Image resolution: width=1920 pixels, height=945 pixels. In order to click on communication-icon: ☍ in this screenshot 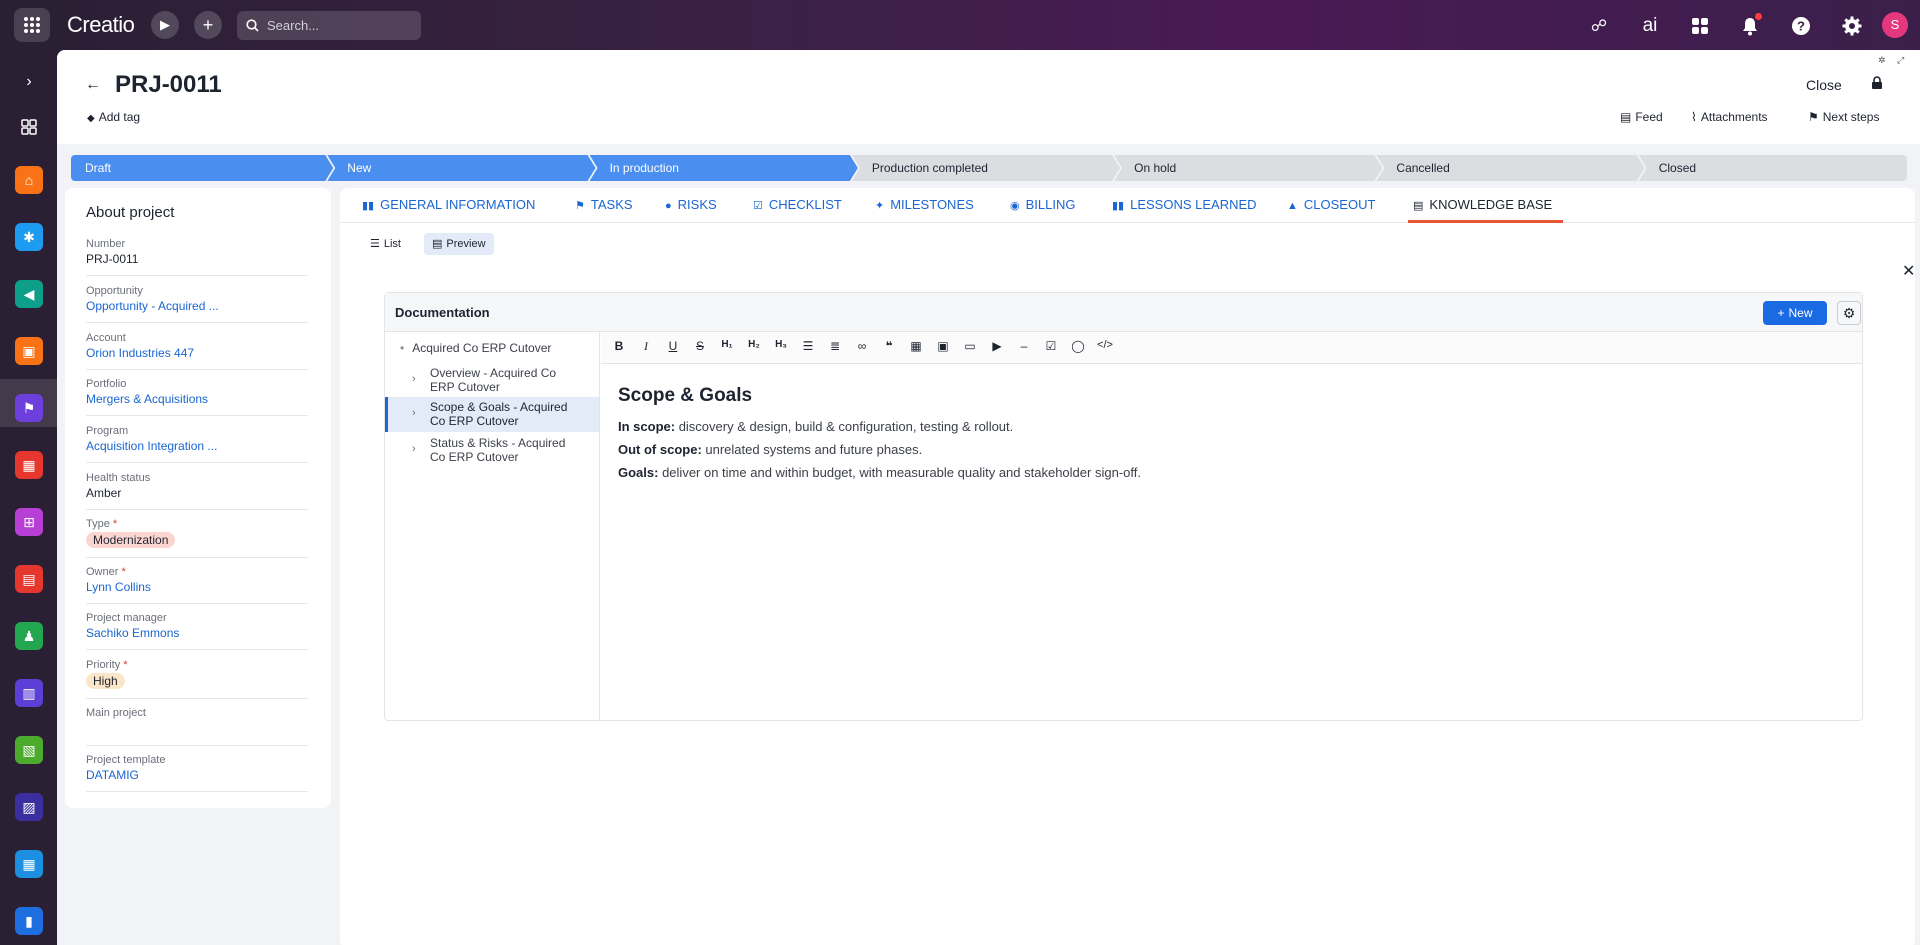, I will do `click(1599, 26)`.